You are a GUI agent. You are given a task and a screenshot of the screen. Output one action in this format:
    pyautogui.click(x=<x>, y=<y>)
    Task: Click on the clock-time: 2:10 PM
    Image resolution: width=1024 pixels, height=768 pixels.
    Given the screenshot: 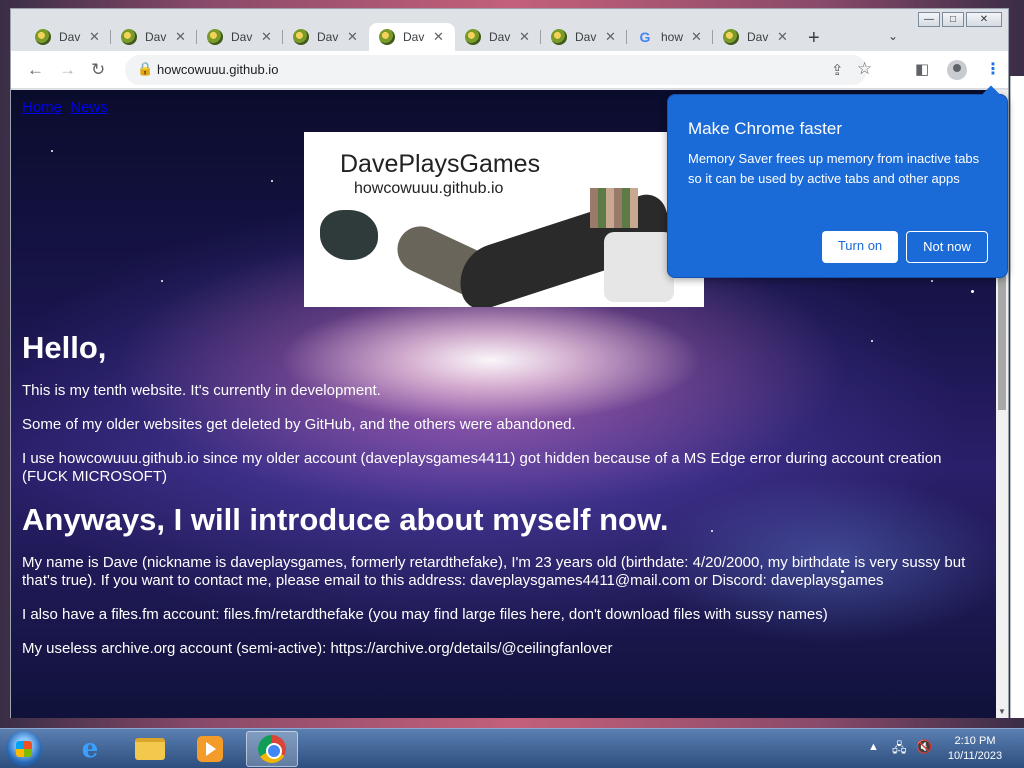 What is the action you would take?
    pyautogui.click(x=975, y=741)
    